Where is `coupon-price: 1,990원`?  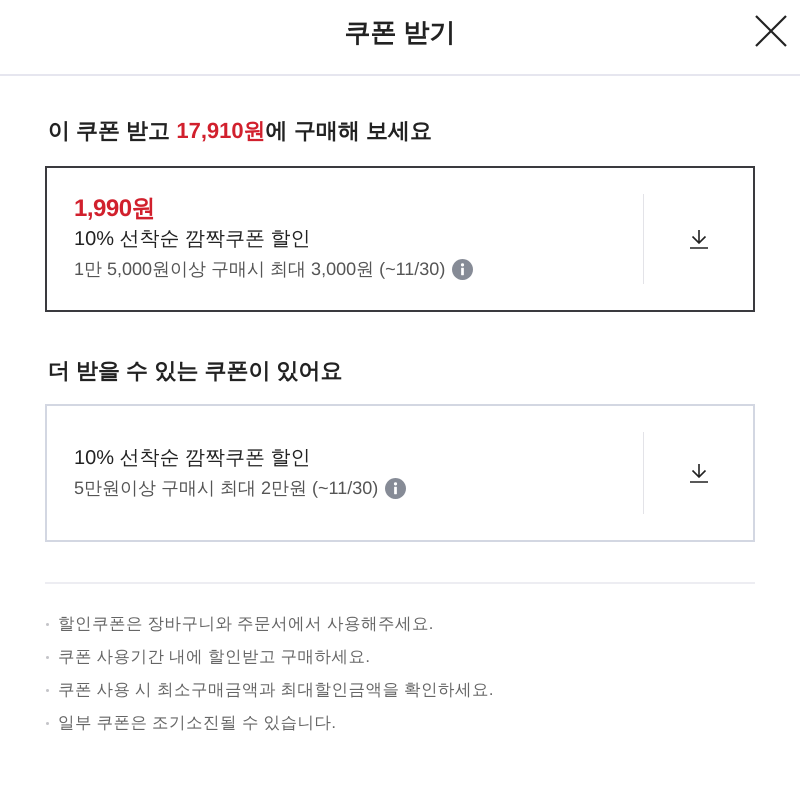 coupon-price: 1,990원 is located at coordinates (115, 209).